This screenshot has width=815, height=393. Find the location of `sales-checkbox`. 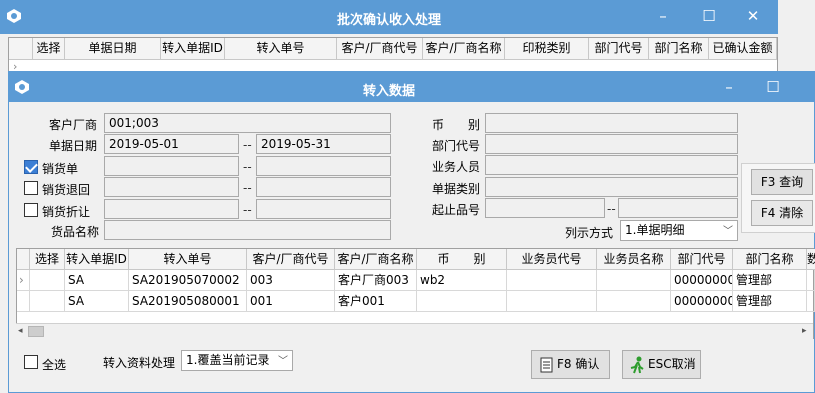

sales-checkbox is located at coordinates (31, 167).